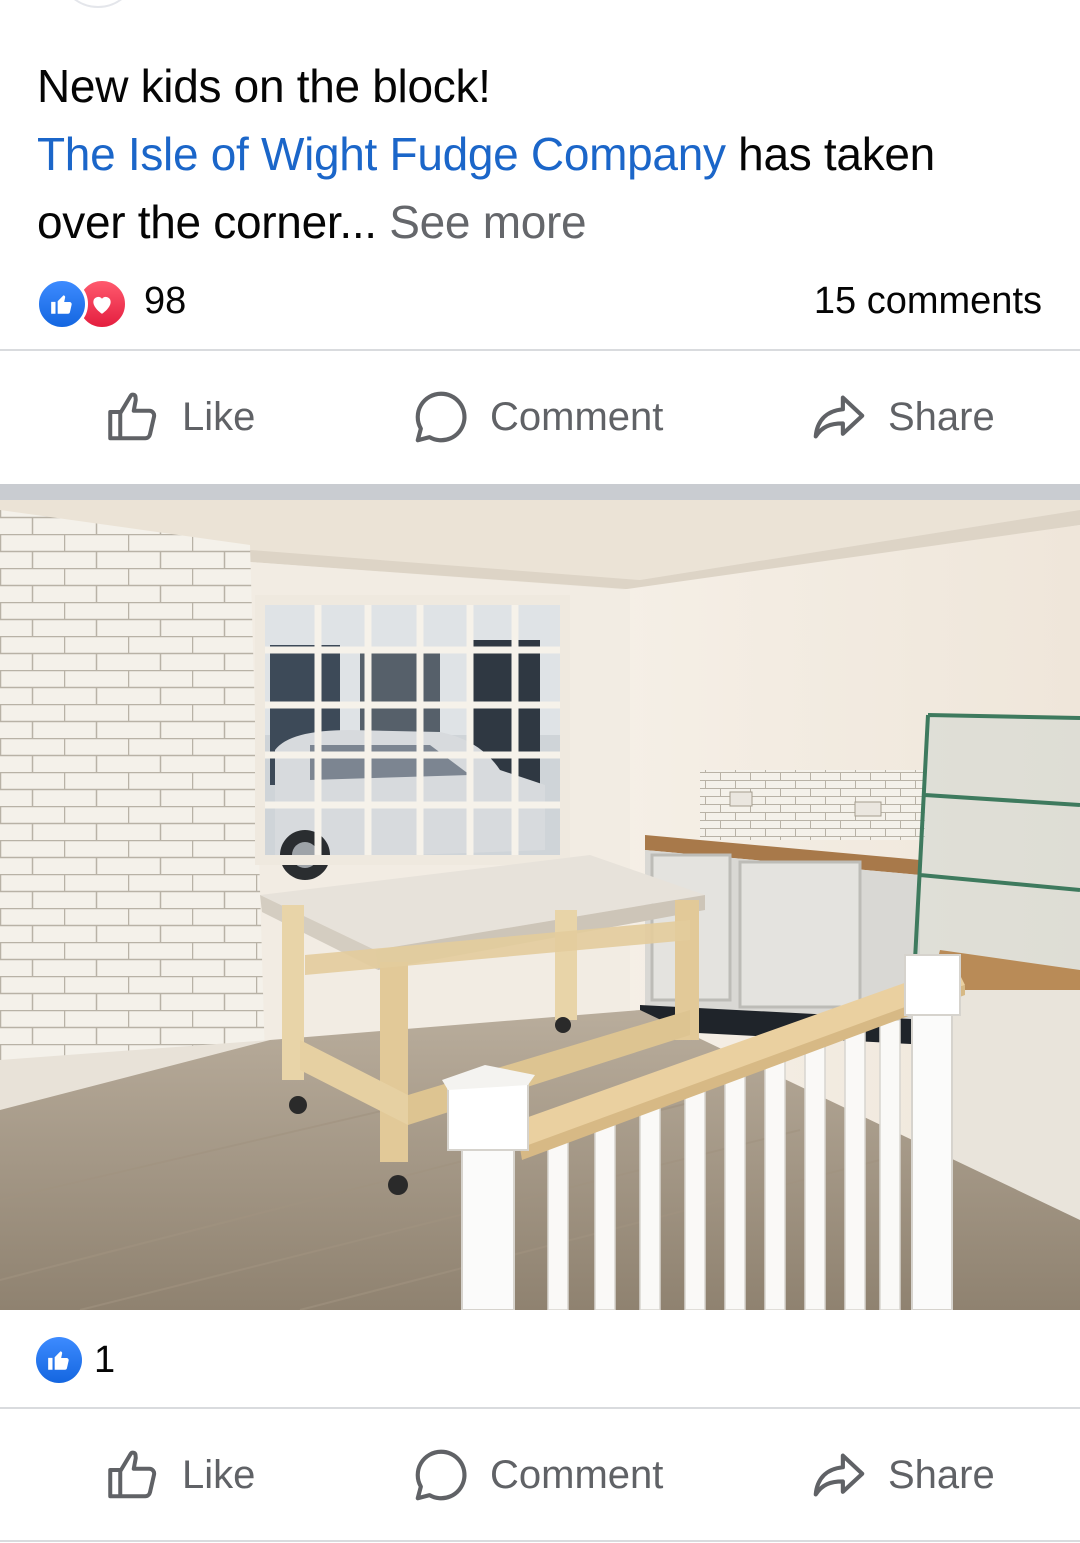 The width and height of the screenshot is (1080, 1543). I want to click on reaction-count: 98, so click(165, 301).